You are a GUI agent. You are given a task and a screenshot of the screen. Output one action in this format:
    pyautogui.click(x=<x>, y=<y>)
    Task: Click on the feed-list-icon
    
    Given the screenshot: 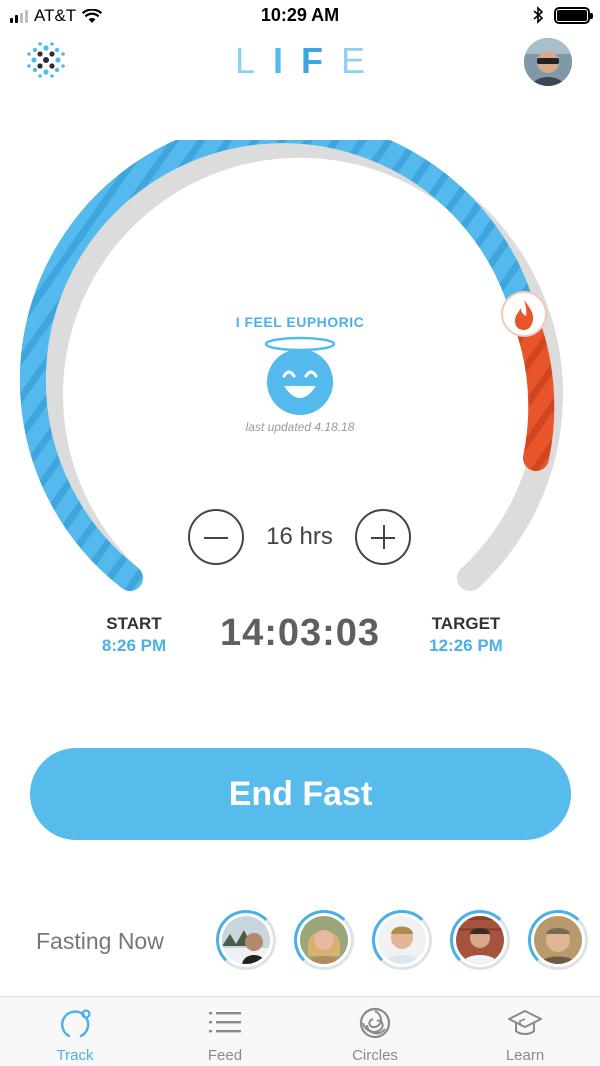 What is the action you would take?
    pyautogui.click(x=225, y=1022)
    